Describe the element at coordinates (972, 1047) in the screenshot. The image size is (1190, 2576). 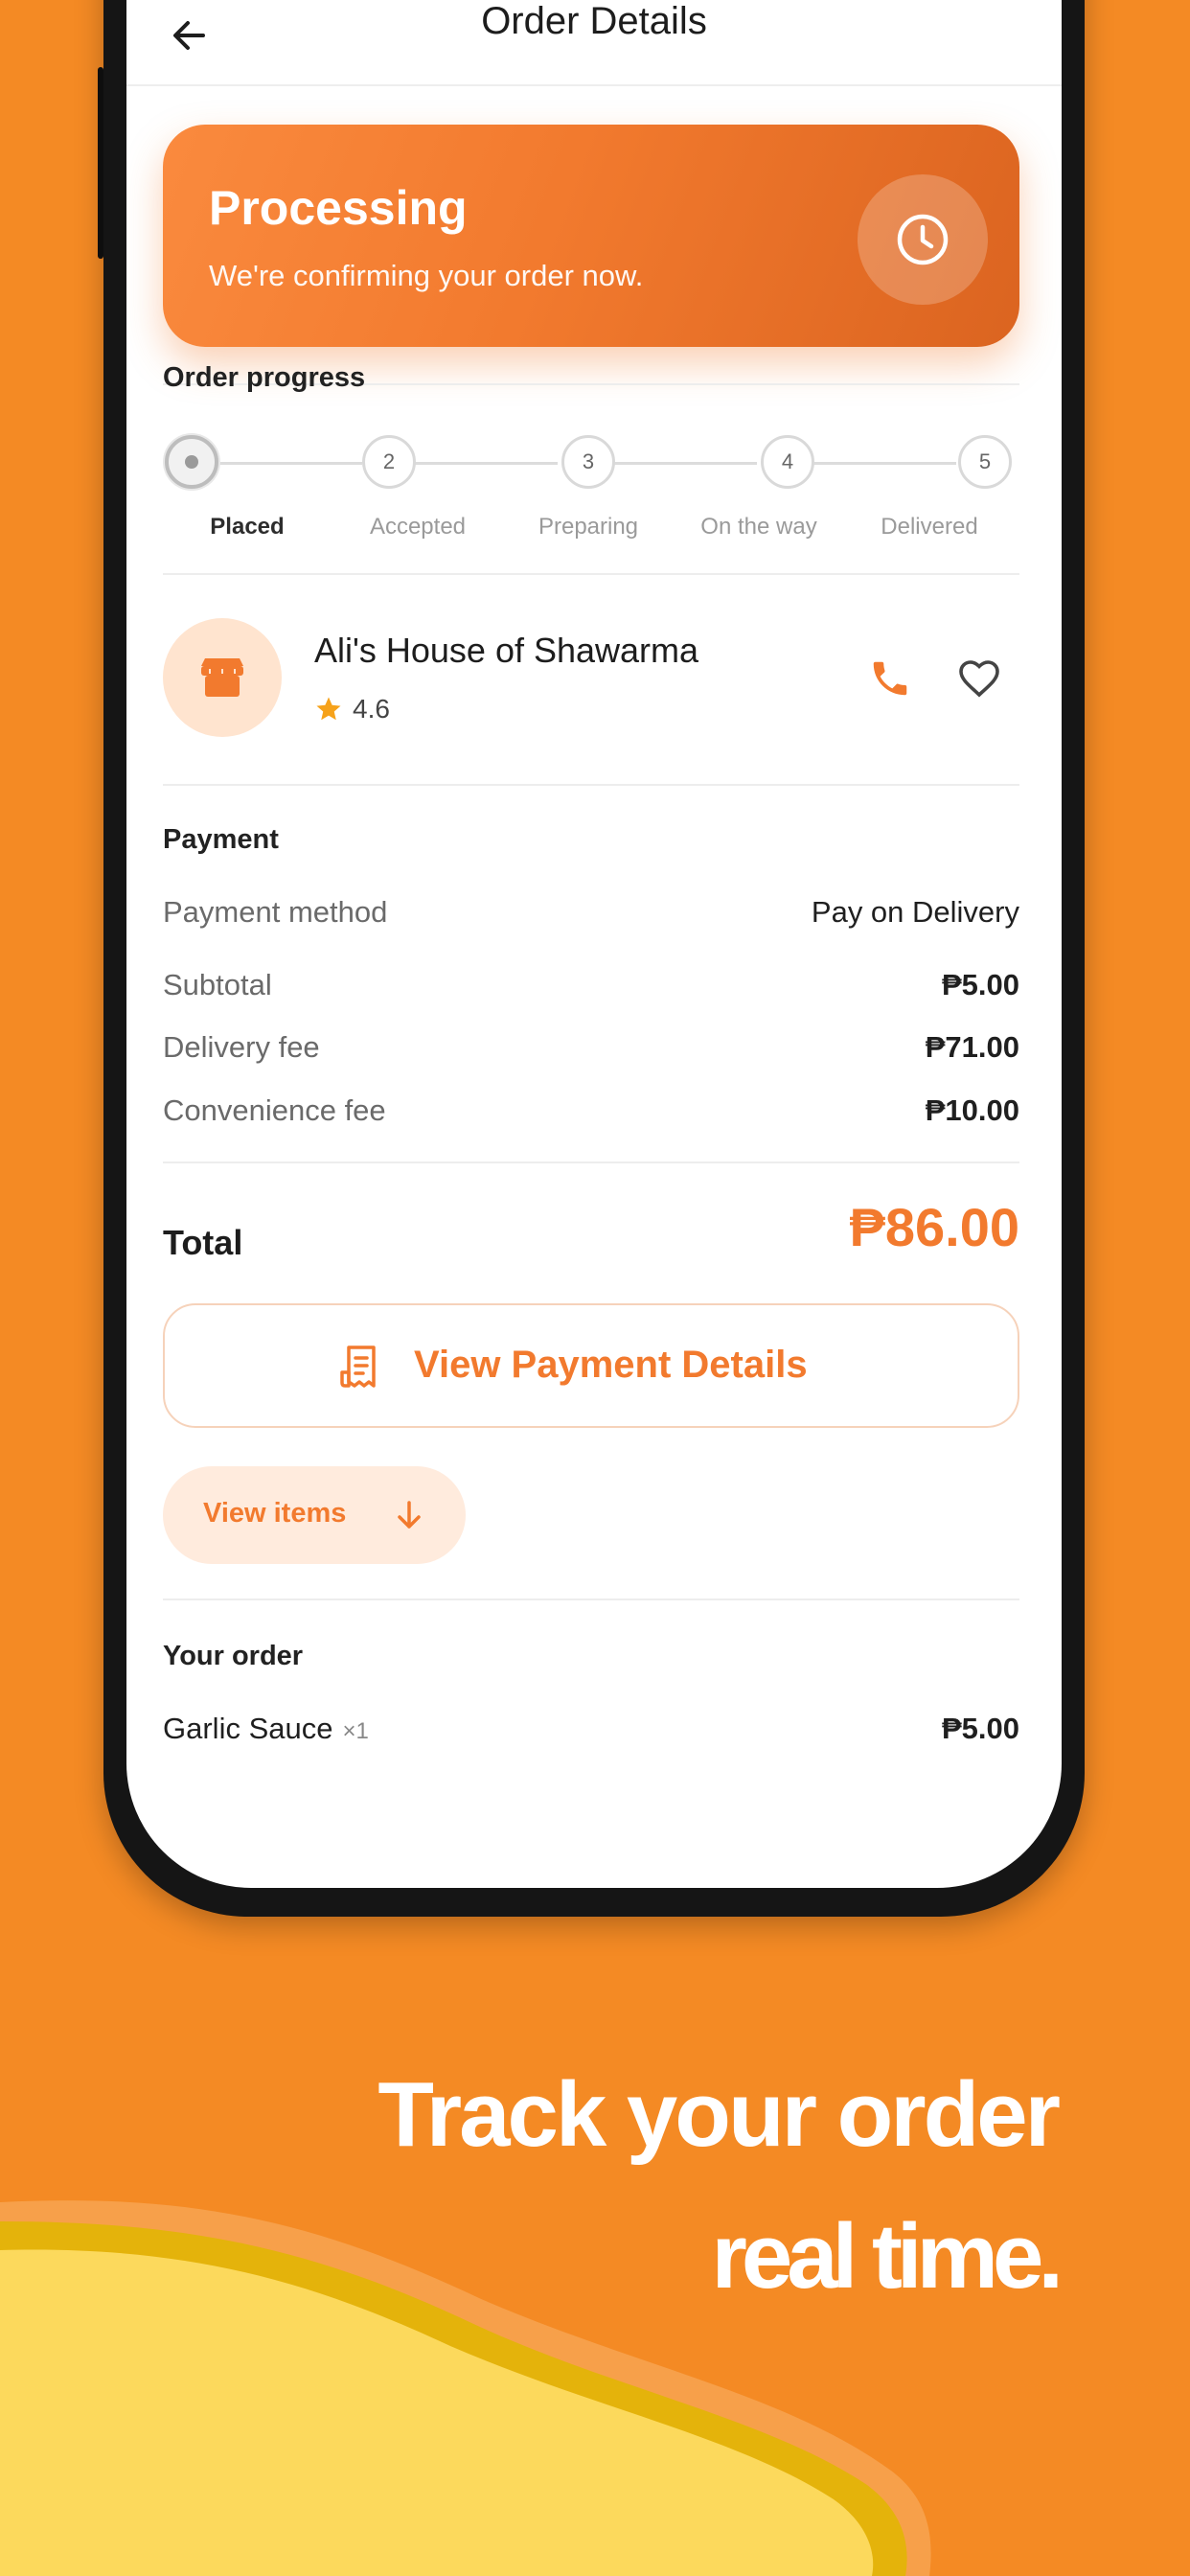
I see `delivery-fee-value: ₱71.00` at that location.